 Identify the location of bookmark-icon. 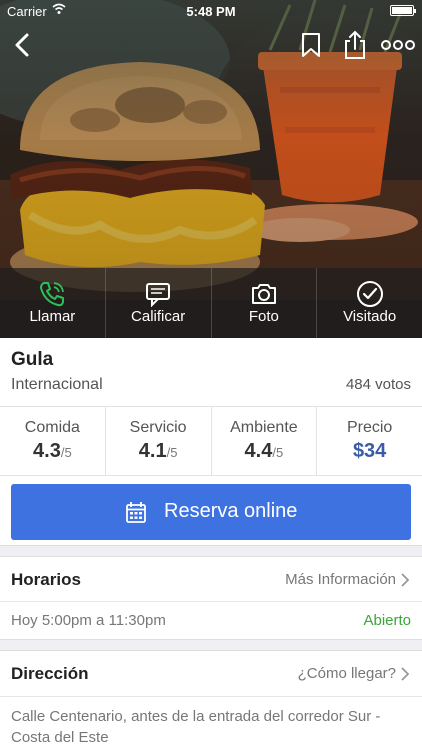
(311, 45).